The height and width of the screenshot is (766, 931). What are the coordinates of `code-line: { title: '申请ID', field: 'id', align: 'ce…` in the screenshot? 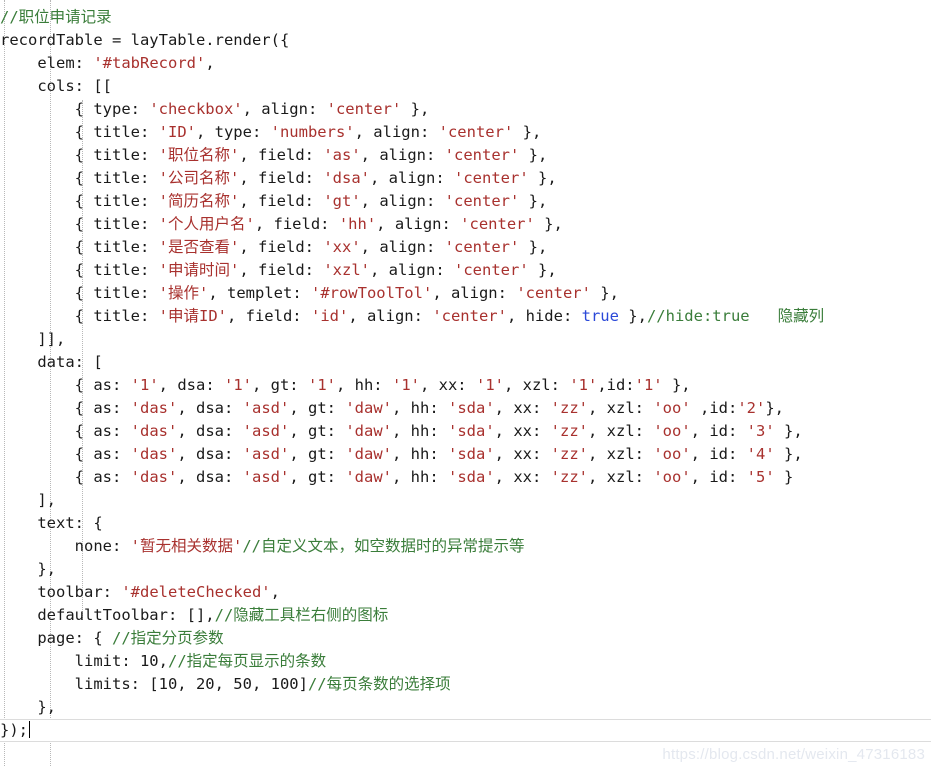 It's located at (465, 316).